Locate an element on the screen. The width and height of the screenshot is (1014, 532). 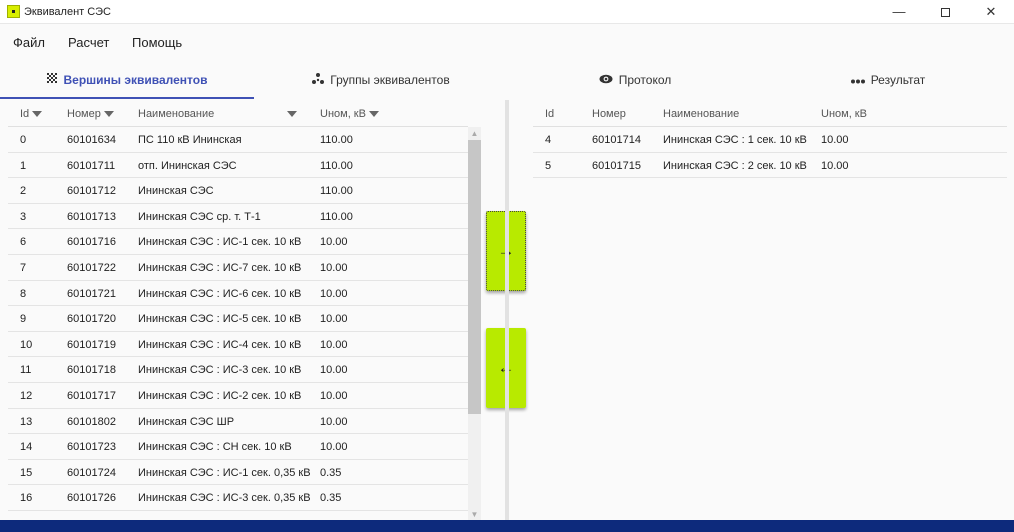
cell-id: 16 is located at coordinates (26, 498).